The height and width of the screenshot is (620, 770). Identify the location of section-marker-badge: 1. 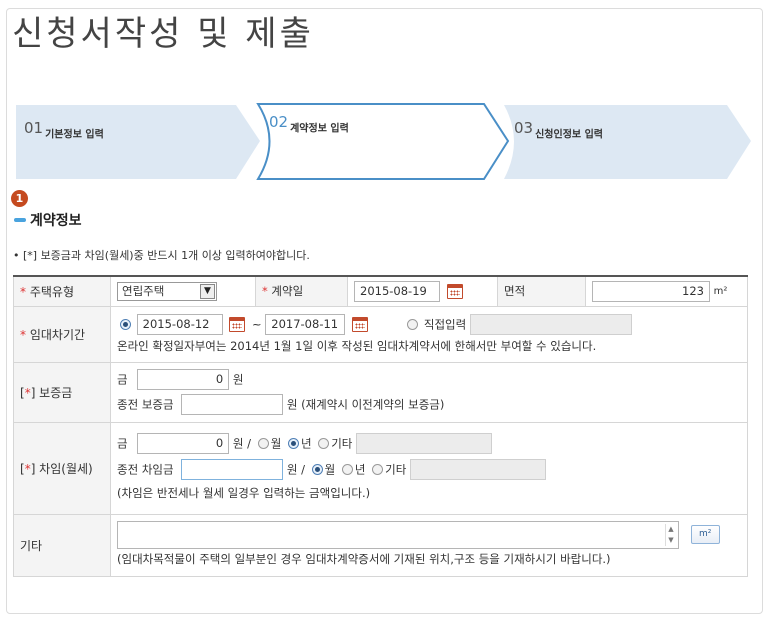
(19, 198).